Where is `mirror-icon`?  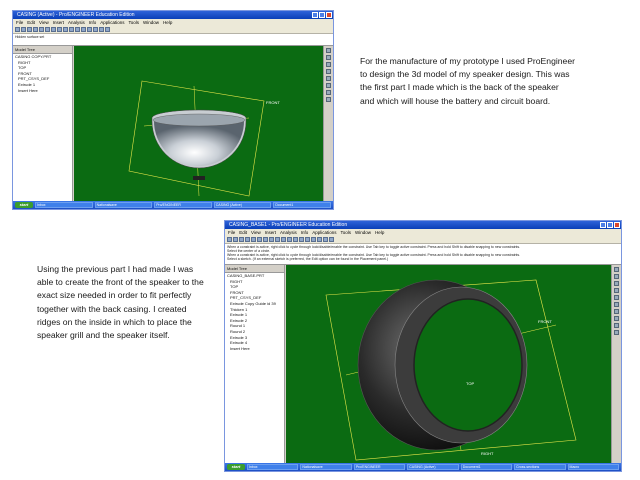
mirror-icon is located at coordinates (616, 332).